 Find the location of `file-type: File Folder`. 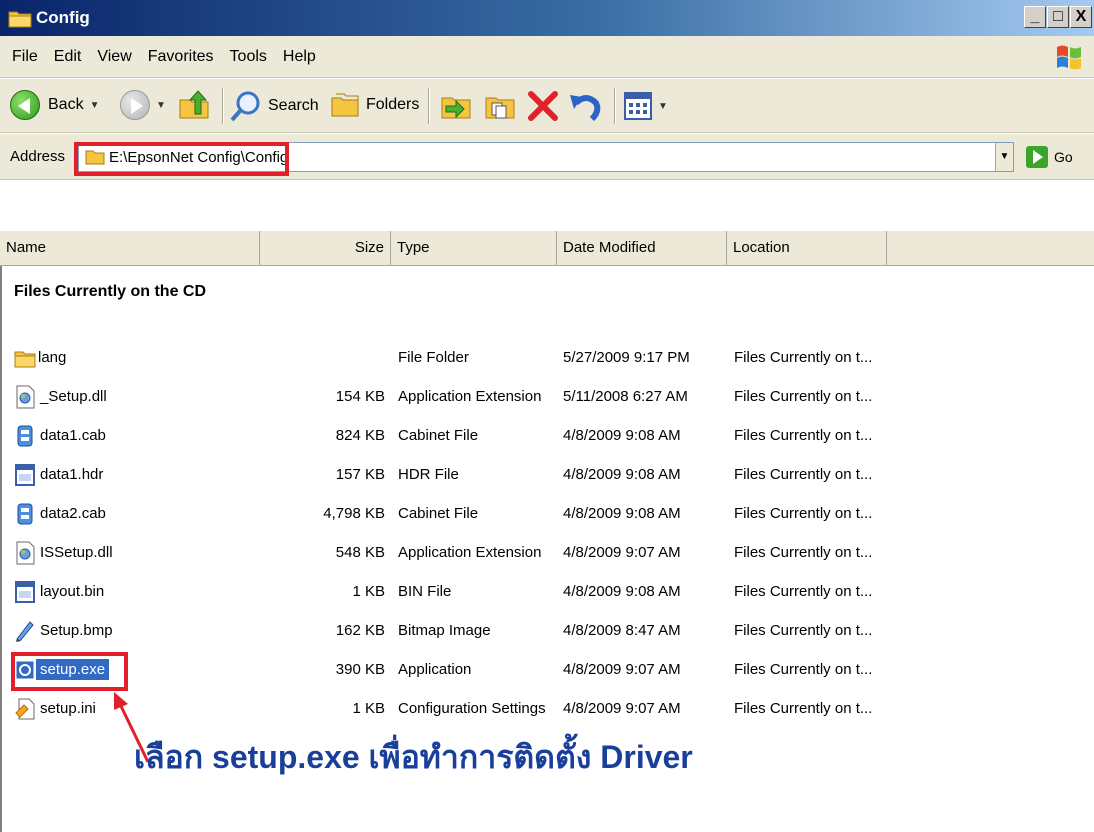

file-type: File Folder is located at coordinates (433, 357).